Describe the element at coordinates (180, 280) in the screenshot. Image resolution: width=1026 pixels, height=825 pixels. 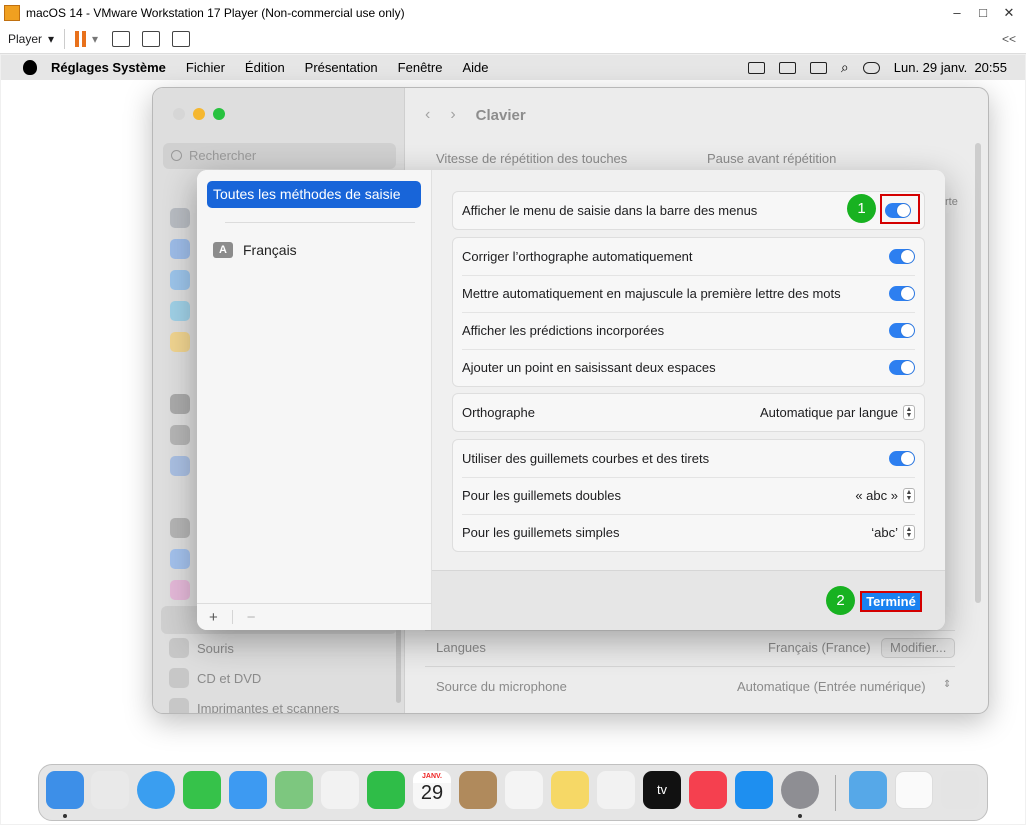
I see `accessibility-icon` at that location.